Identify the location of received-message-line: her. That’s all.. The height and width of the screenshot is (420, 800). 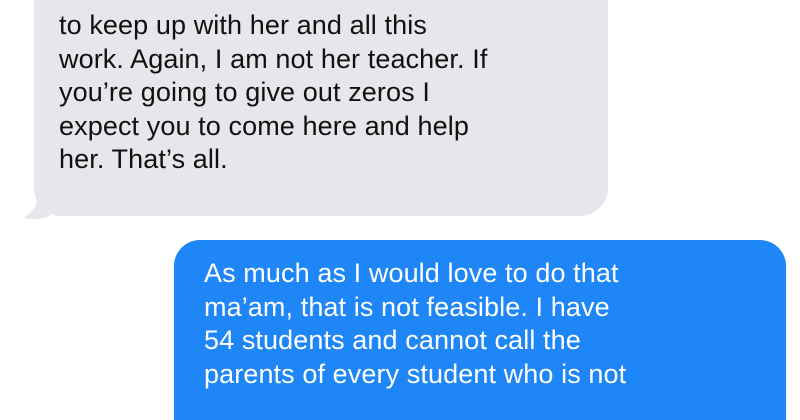
(143, 159).